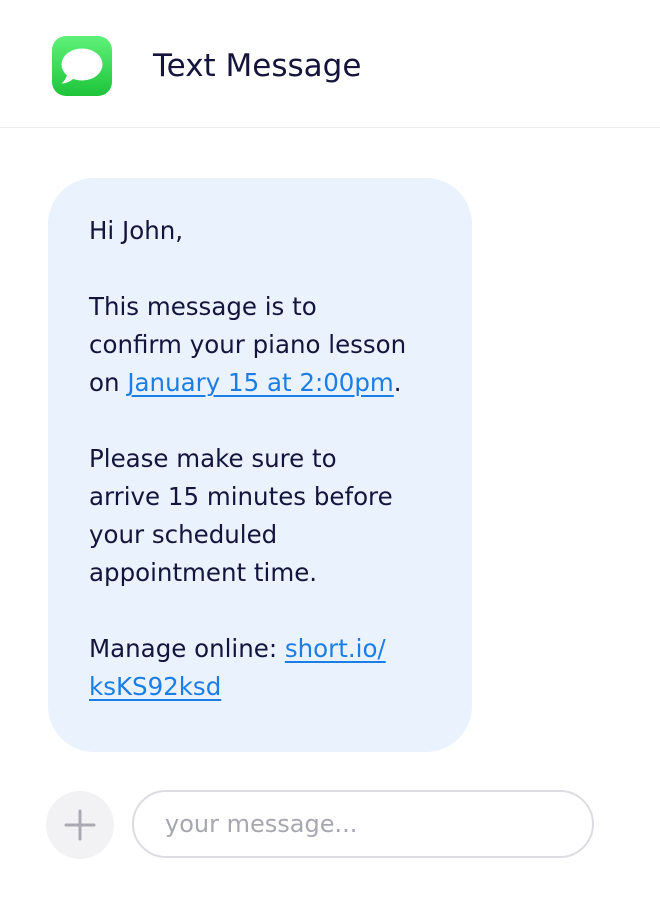  What do you see at coordinates (203, 572) in the screenshot?
I see `message-text-line: appointment time.` at bounding box center [203, 572].